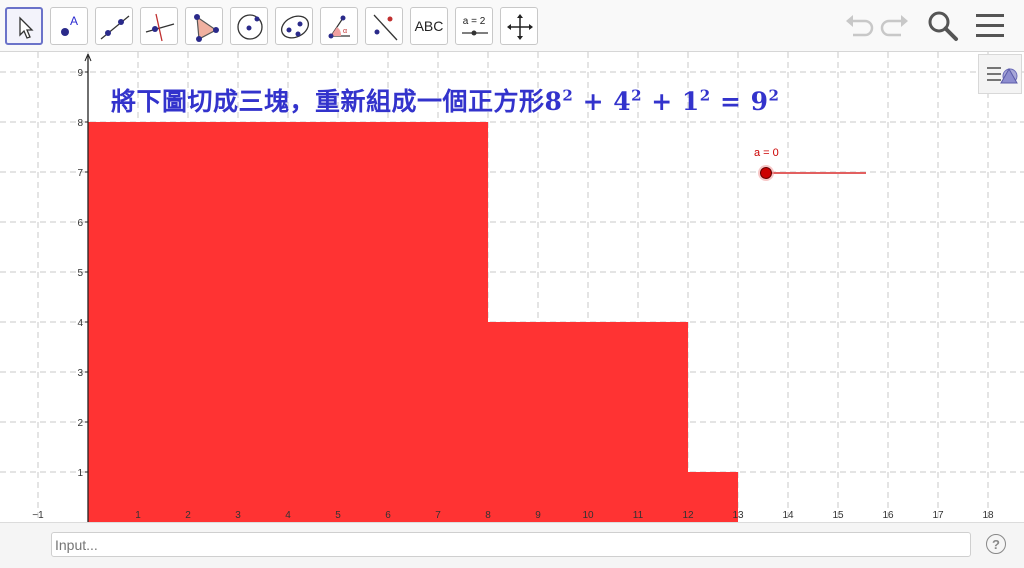 The width and height of the screenshot is (1024, 568). Describe the element at coordinates (538, 515) in the screenshot. I see `x-tick-label: 9` at that location.